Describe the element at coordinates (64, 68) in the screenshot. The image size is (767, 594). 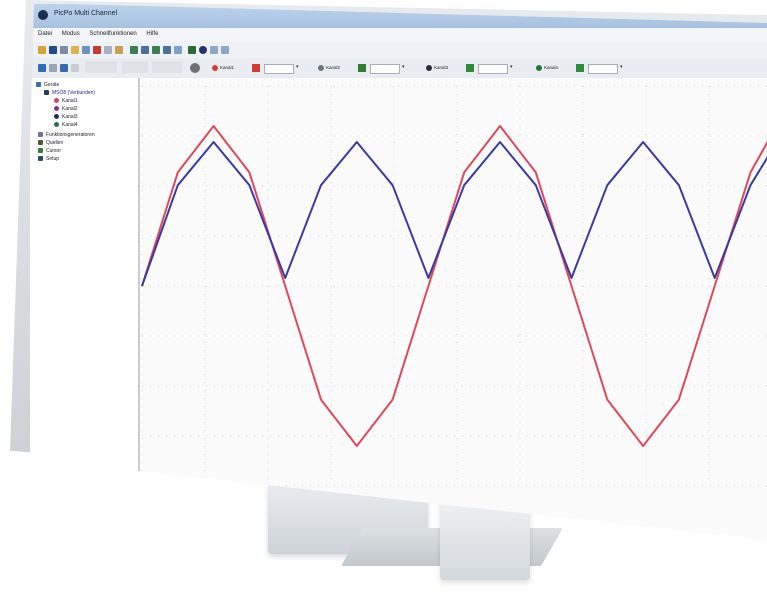
I see `text-tool-icon` at that location.